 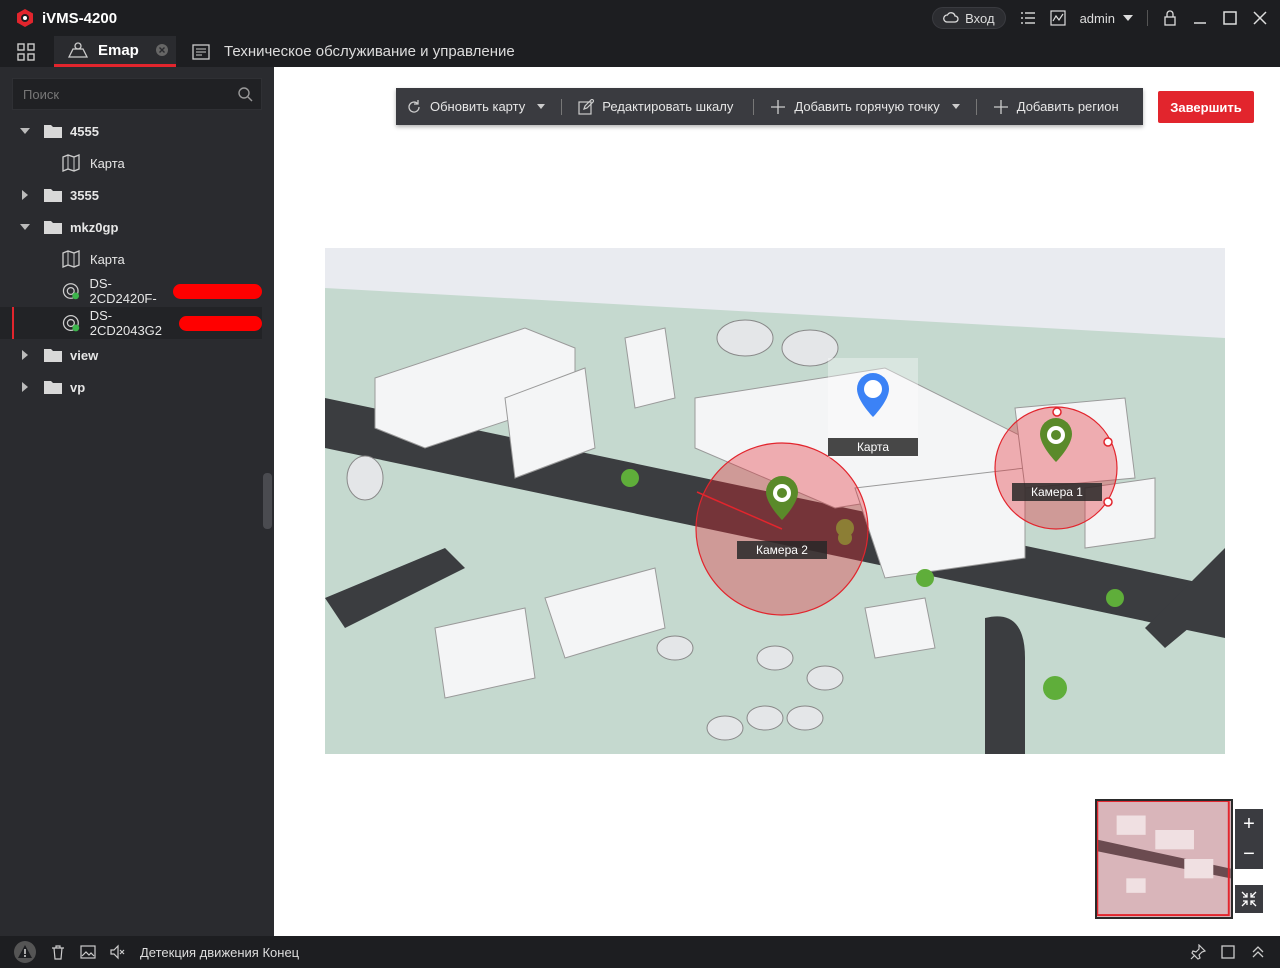 I want to click on zoom-out-icon: −, so click(x=1249, y=854).